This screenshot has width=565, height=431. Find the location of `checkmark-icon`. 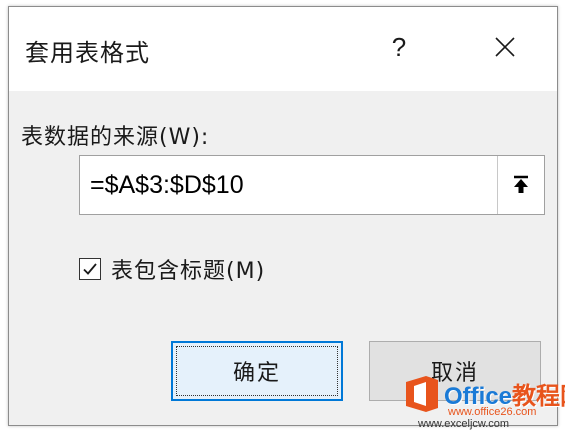

checkmark-icon is located at coordinates (90, 269).